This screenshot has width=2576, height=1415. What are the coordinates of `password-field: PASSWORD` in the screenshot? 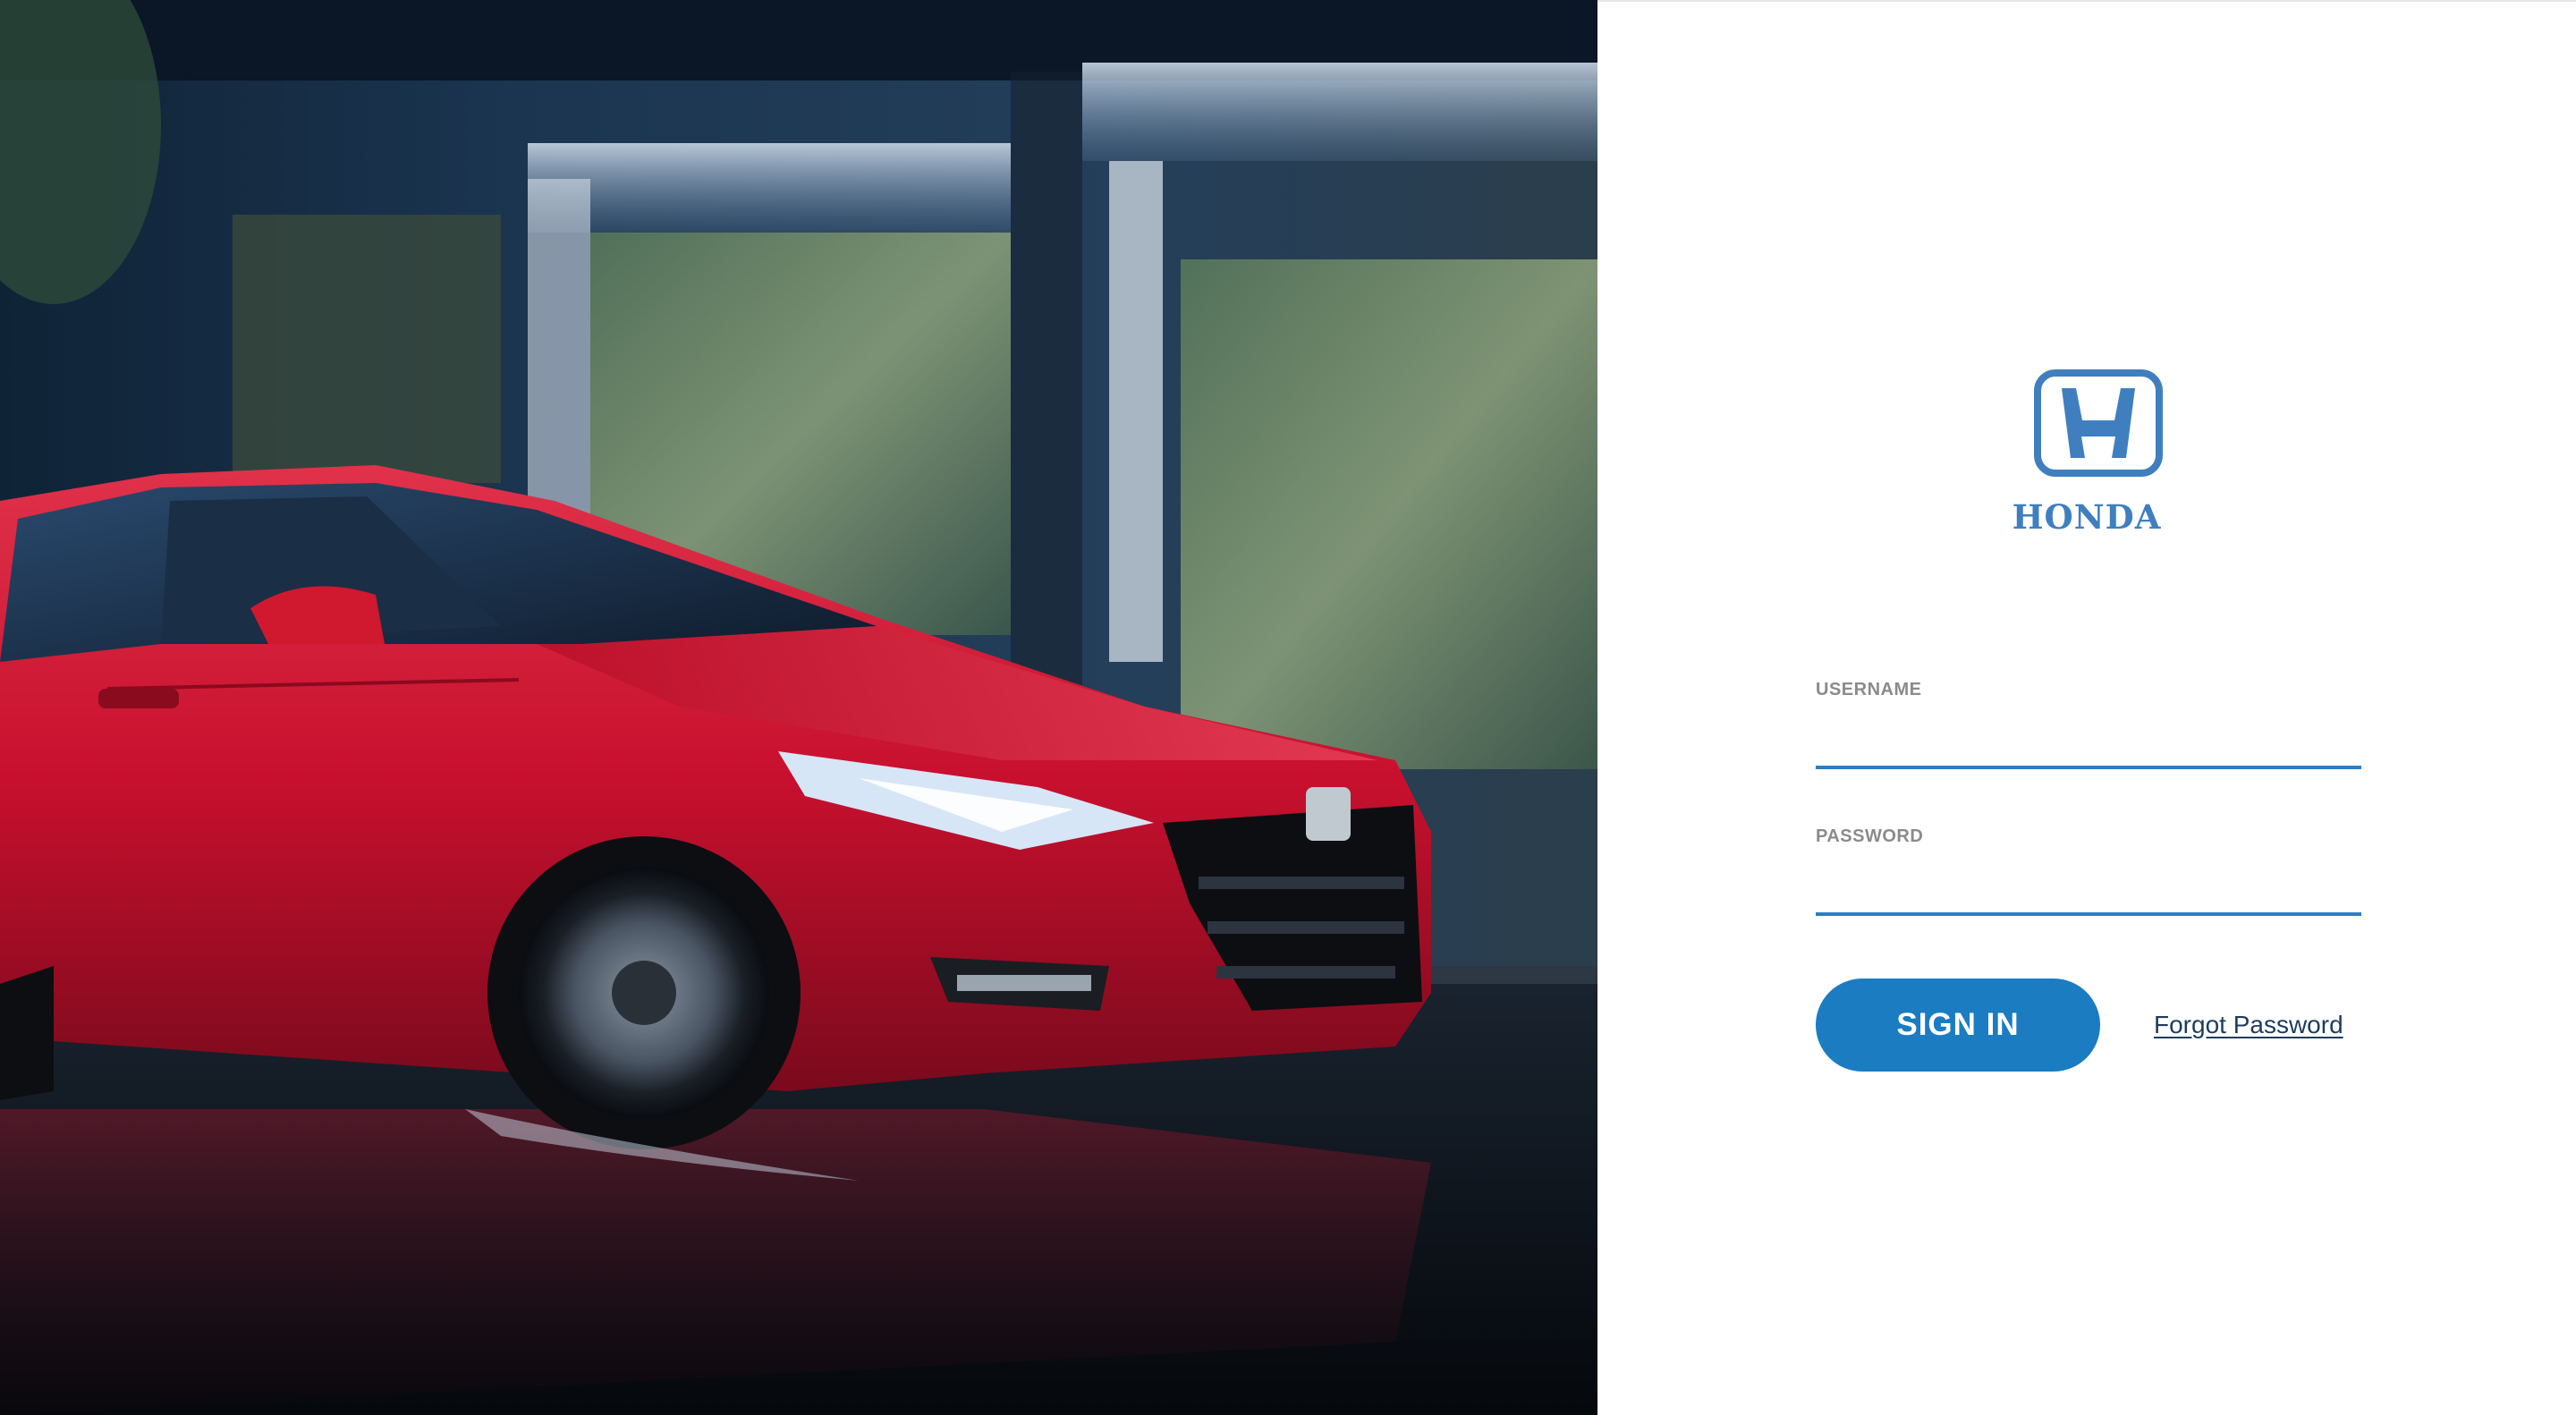 It's located at (2088, 874).